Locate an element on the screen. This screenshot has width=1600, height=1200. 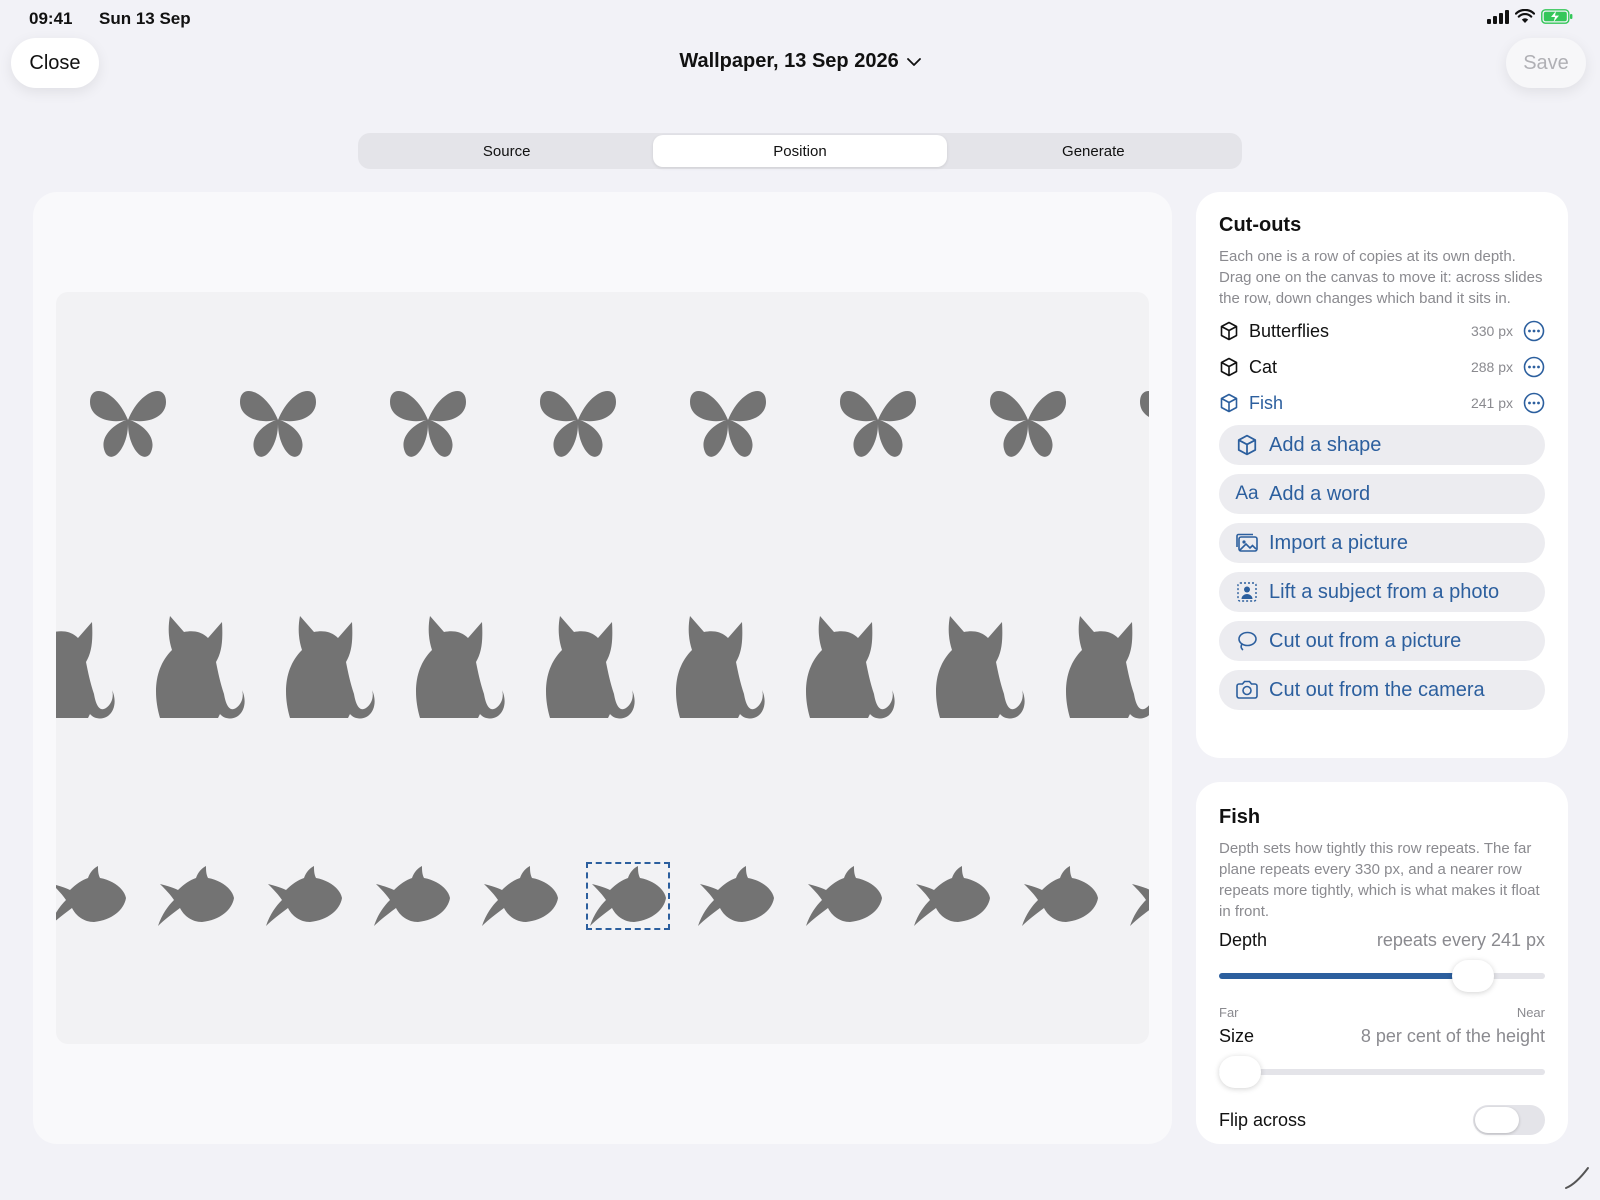
status-bar: 09:41 Sun 13 Sep is located at coordinates (800, 18).